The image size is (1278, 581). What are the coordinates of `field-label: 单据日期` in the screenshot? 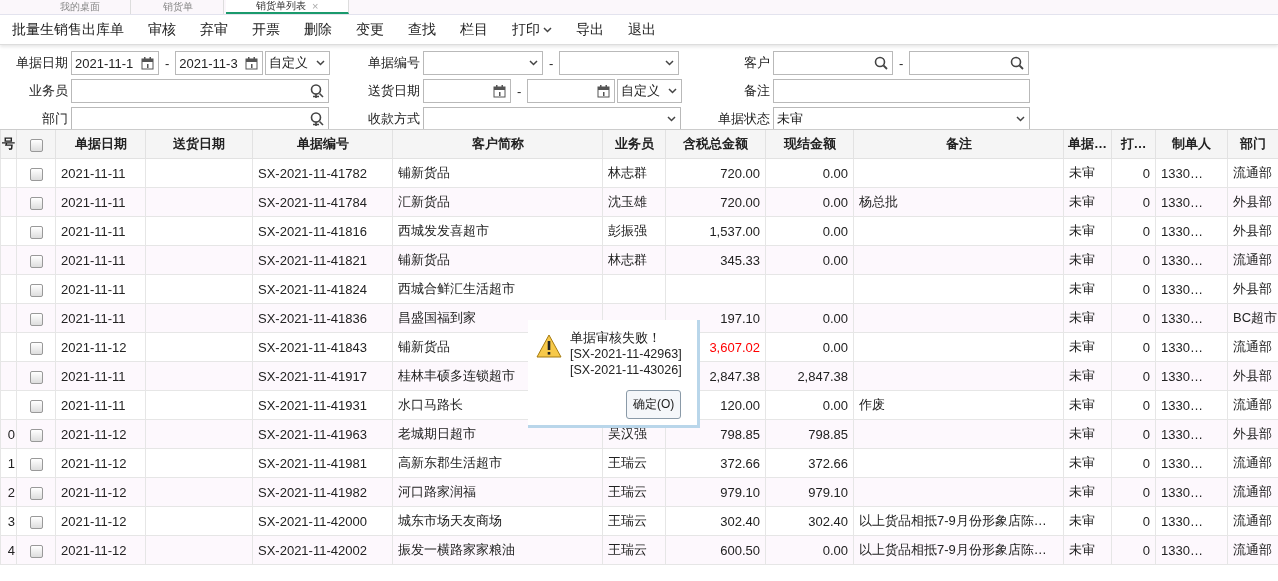 It's located at (41, 63).